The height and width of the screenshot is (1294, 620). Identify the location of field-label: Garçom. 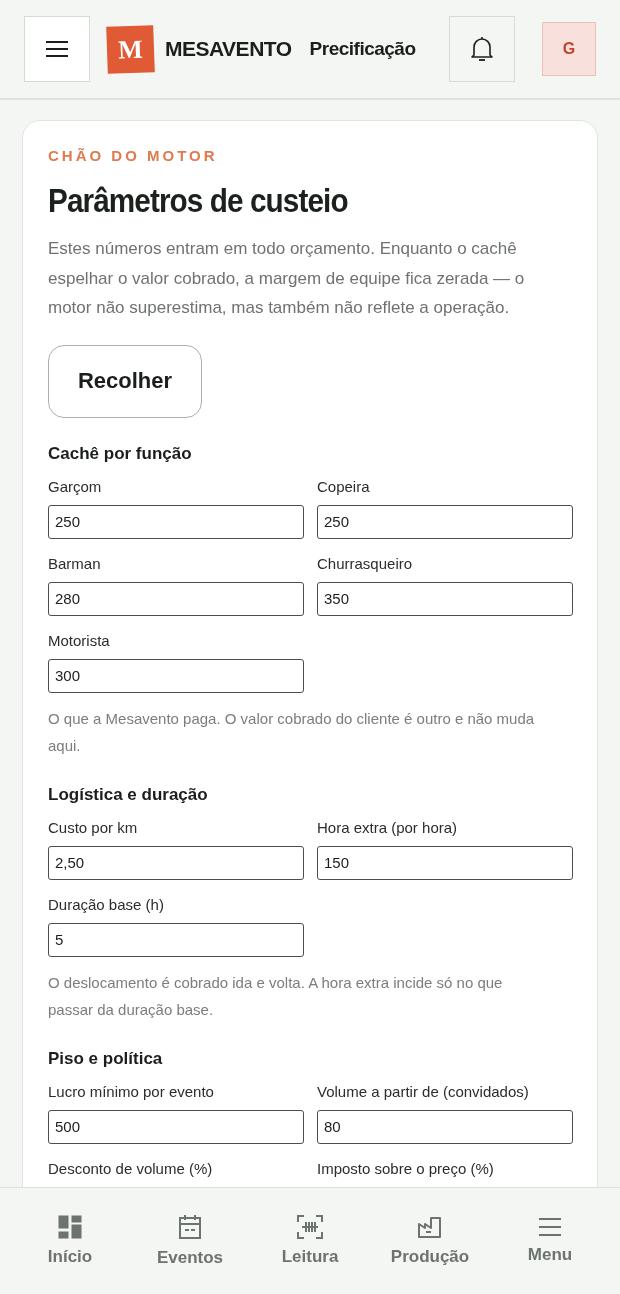
(75, 486).